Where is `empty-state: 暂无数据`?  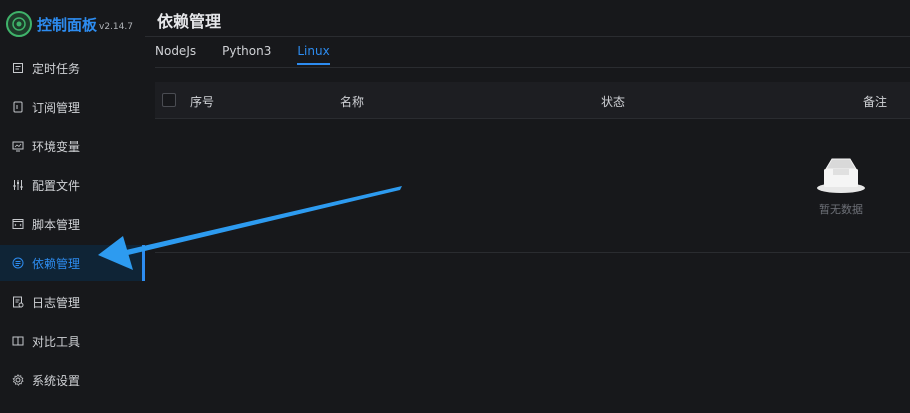 empty-state: 暂无数据 is located at coordinates (841, 186).